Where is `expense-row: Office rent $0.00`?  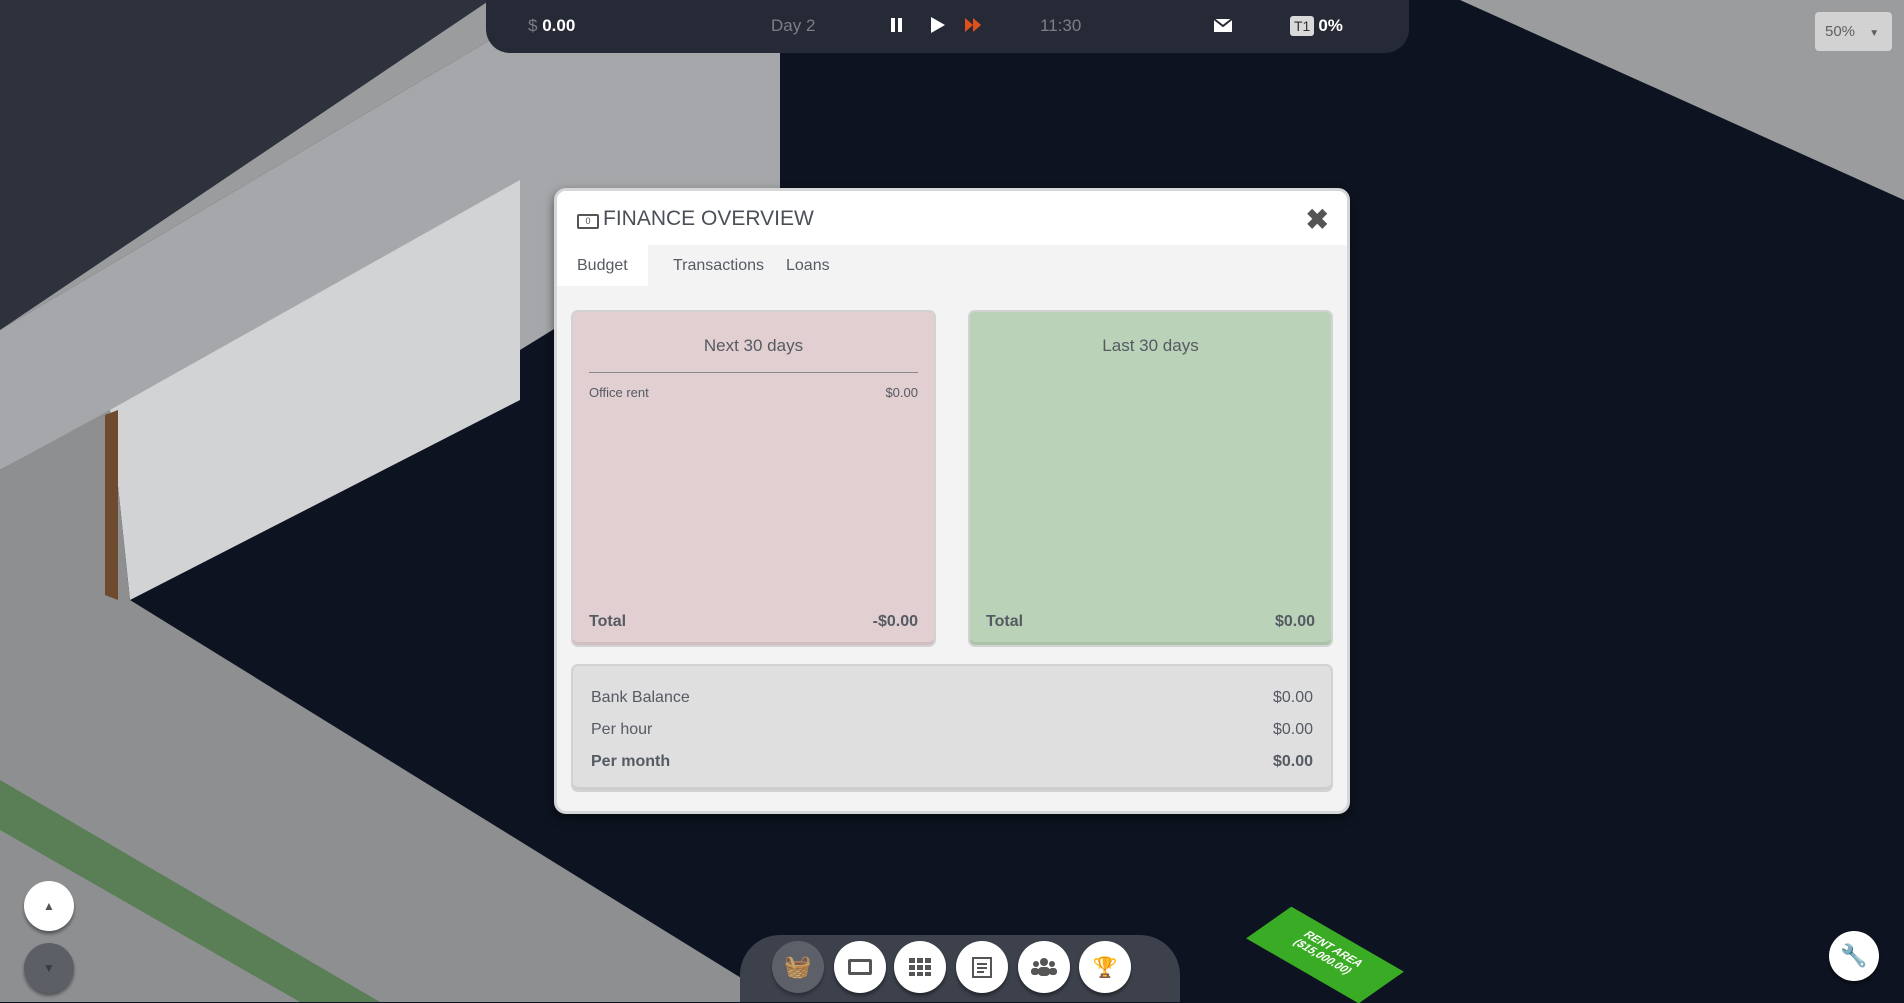 expense-row: Office rent $0.00 is located at coordinates (753, 392).